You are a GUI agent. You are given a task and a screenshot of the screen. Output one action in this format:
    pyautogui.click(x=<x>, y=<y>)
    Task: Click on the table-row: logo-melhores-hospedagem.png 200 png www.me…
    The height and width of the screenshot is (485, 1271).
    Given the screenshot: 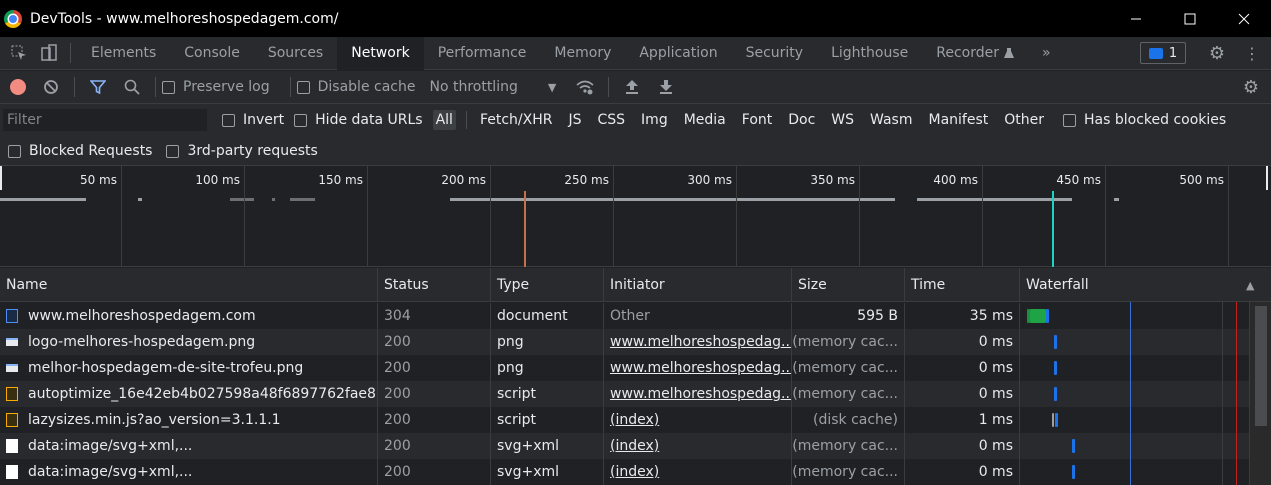 What is the action you would take?
    pyautogui.click(x=624, y=342)
    